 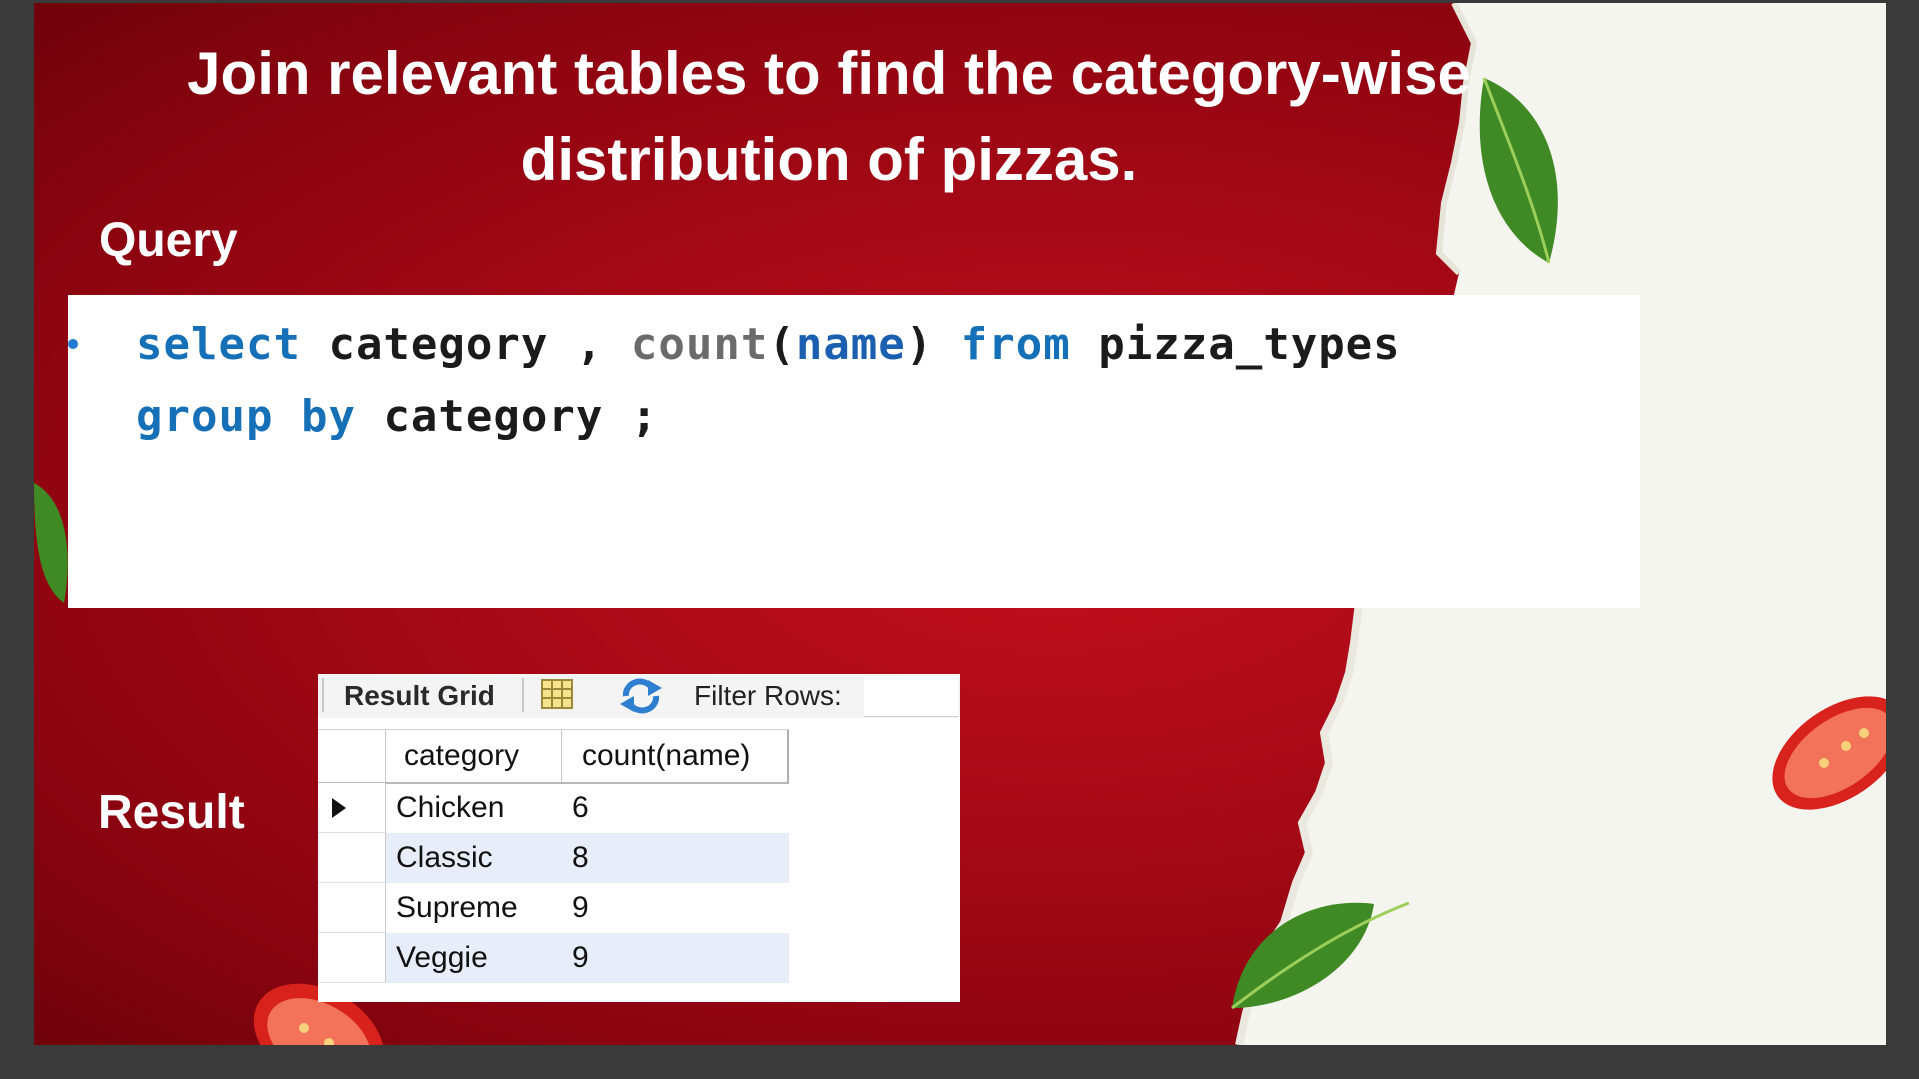 What do you see at coordinates (328, 416) in the screenshot?
I see `keyword-by: by` at bounding box center [328, 416].